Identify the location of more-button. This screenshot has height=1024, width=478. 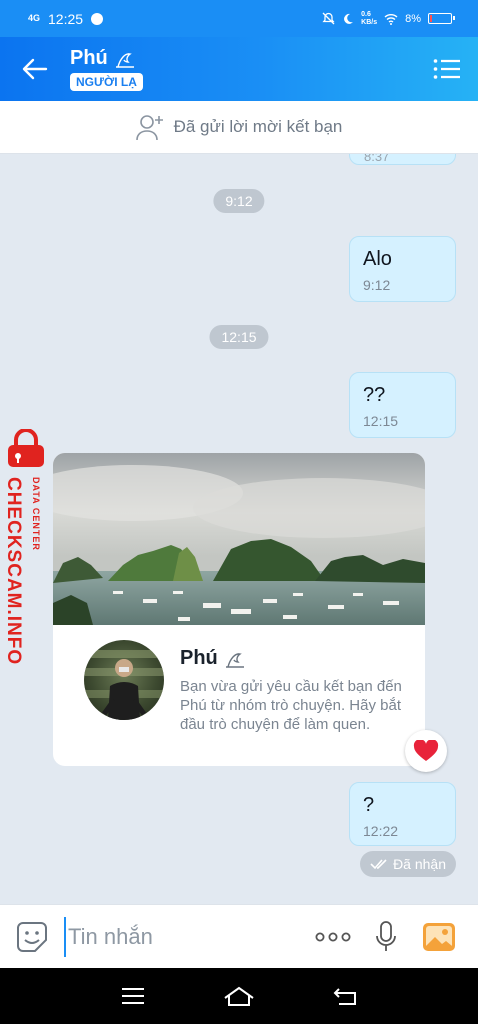
(333, 937).